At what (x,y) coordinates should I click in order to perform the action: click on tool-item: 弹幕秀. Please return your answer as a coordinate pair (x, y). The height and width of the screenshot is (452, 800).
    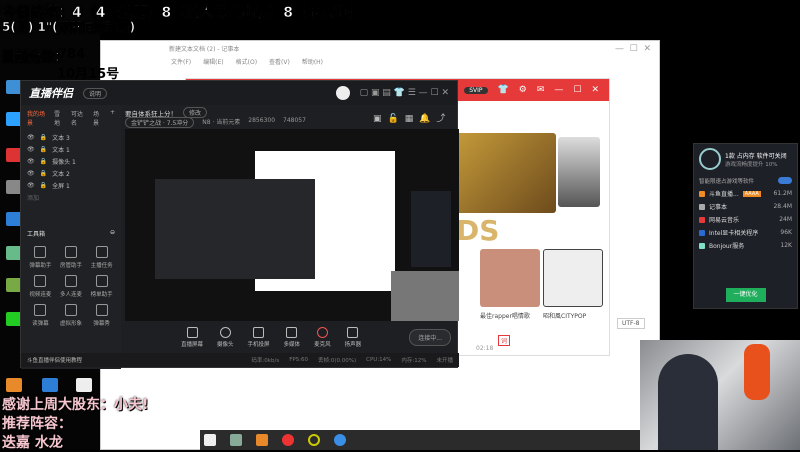
    Looking at the image, I should click on (101, 315).